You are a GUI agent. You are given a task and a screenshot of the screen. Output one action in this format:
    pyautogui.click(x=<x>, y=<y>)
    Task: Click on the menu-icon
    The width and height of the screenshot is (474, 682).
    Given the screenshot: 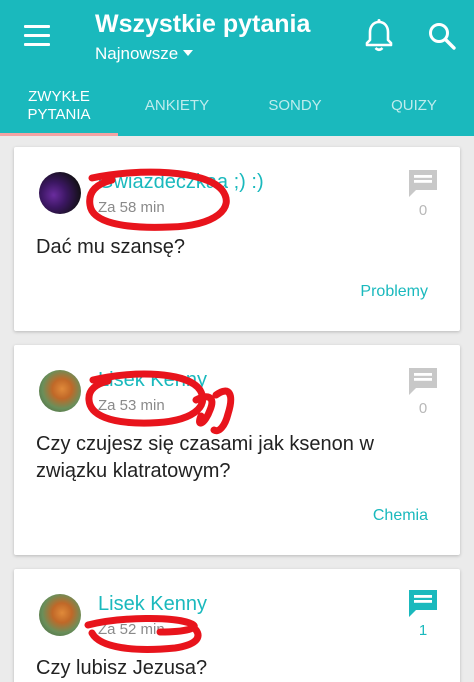 What is the action you would take?
    pyautogui.click(x=37, y=36)
    